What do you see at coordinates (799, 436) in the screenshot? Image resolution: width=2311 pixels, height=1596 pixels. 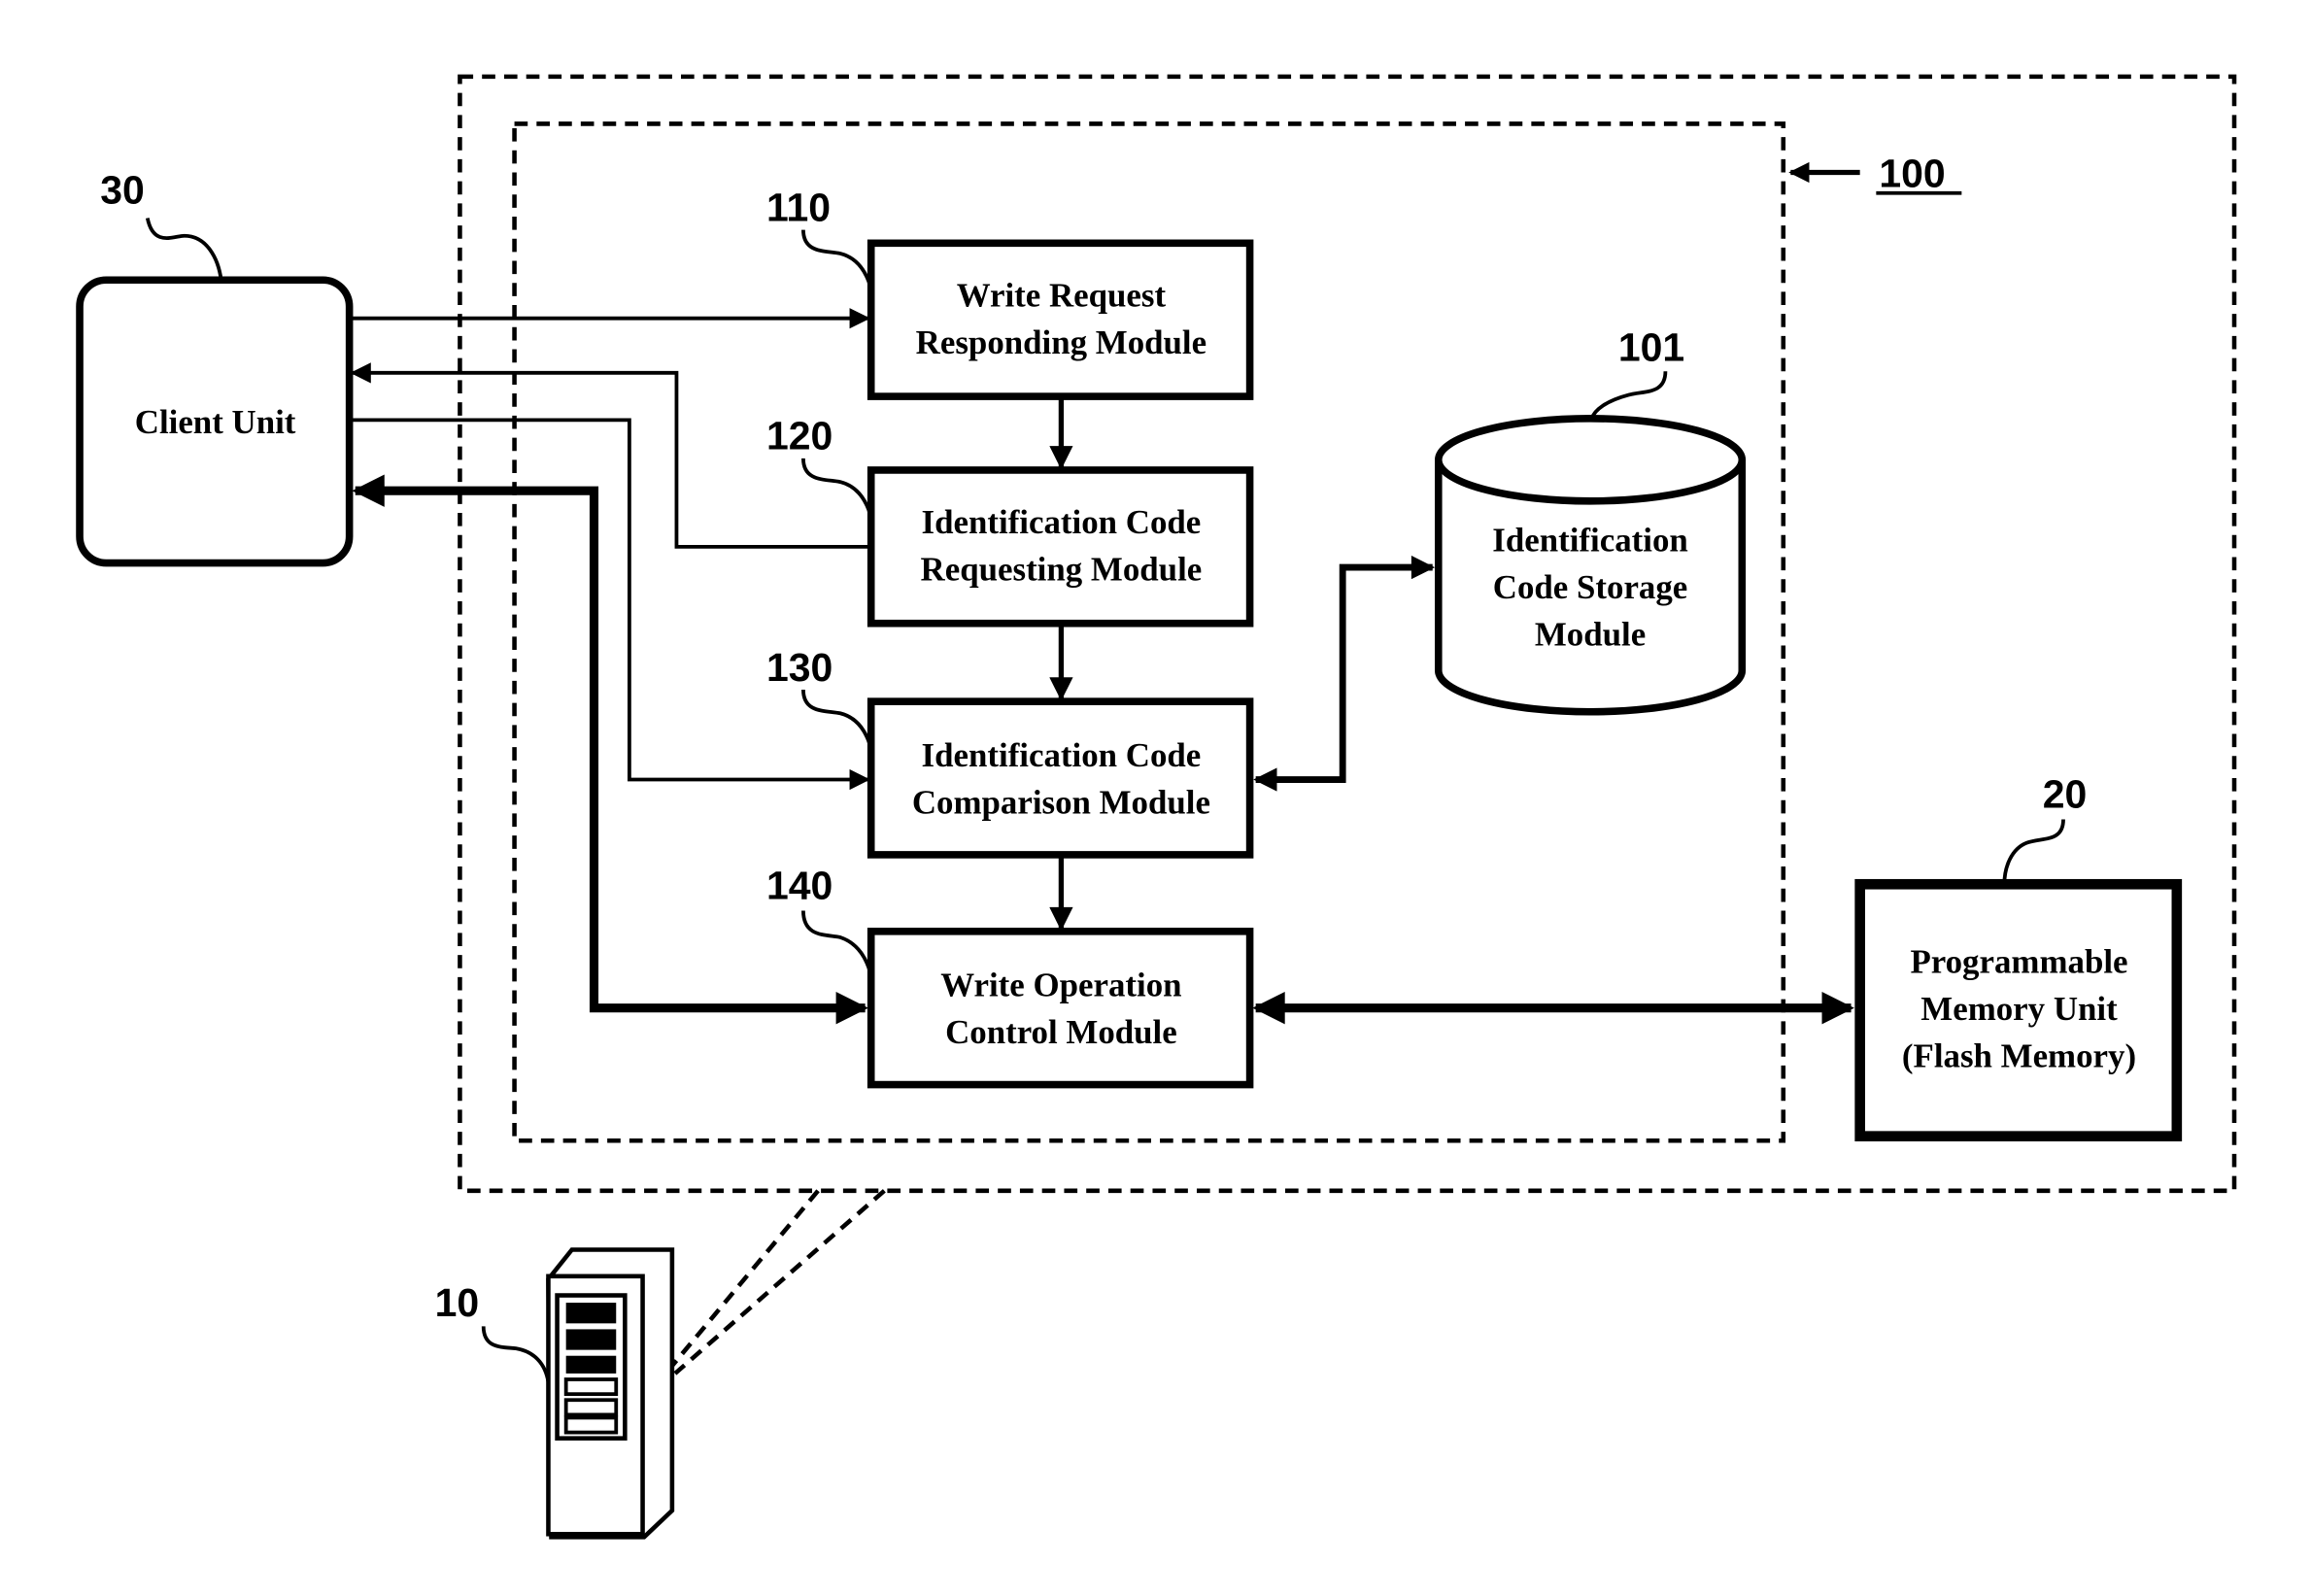 I see `id-requesting-ref: 120` at bounding box center [799, 436].